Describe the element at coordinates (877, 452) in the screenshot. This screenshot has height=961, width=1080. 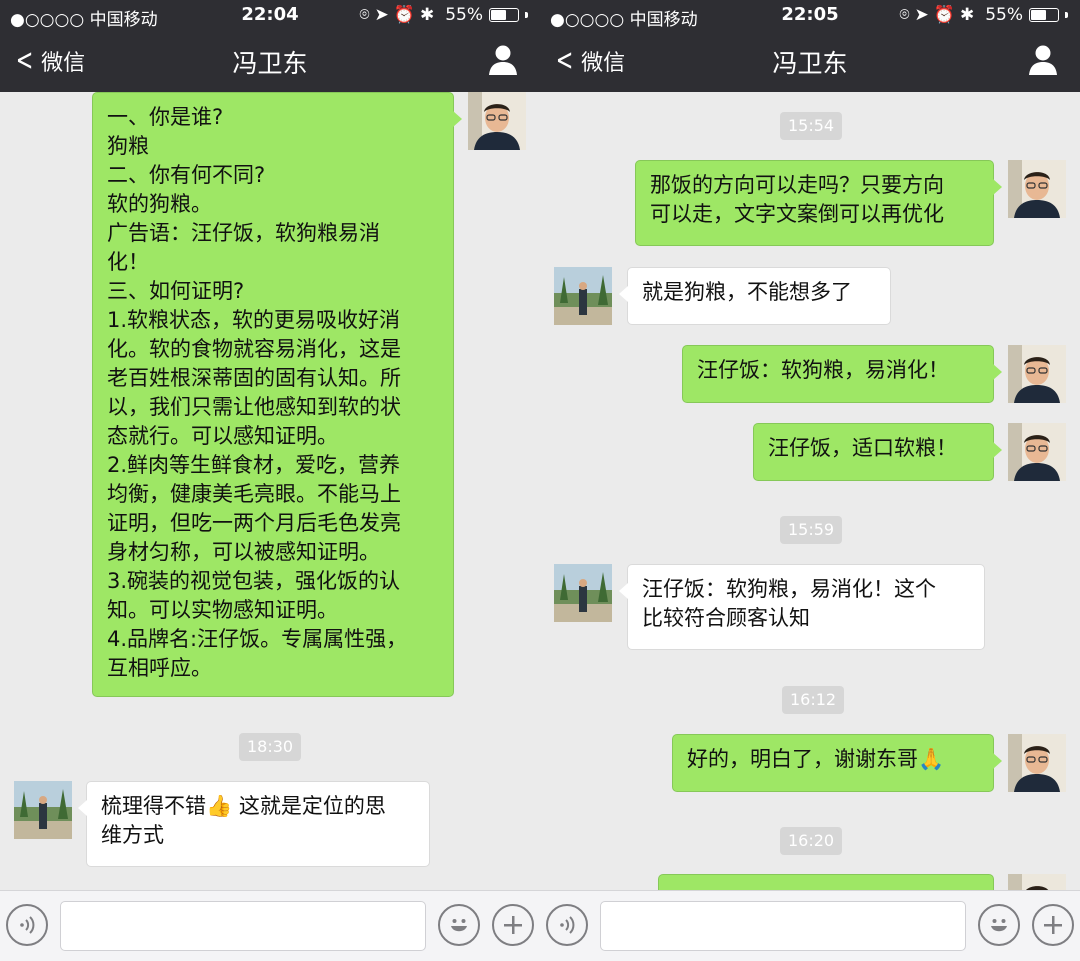
I see `message-bubble-sent: 汪仔饭，适口软粮！` at that location.